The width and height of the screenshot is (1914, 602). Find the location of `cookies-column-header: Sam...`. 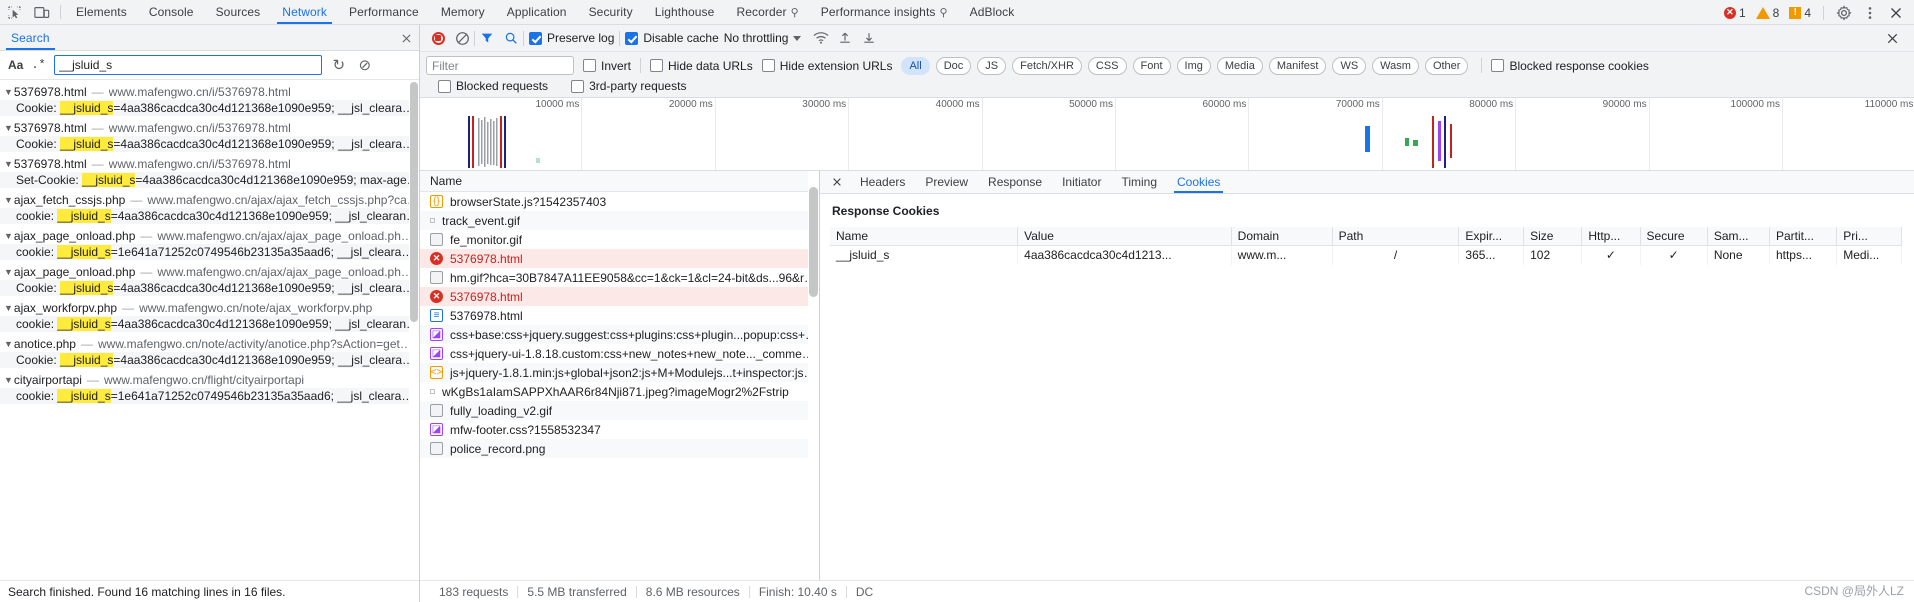

cookies-column-header: Sam... is located at coordinates (1738, 236).